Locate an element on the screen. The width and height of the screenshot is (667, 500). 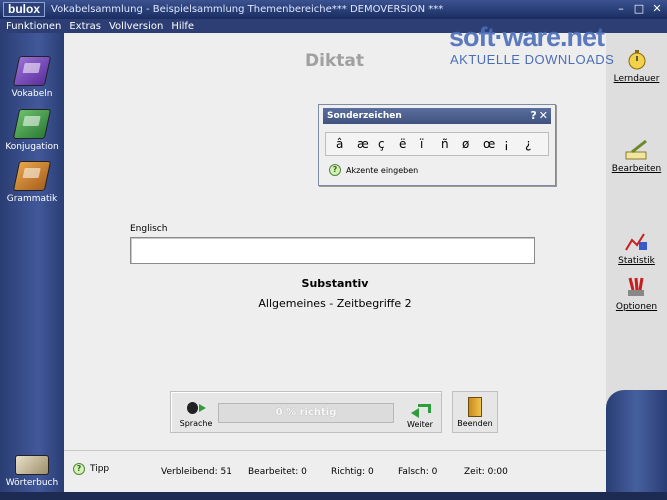
next-button: Weiter is located at coordinates (420, 415).